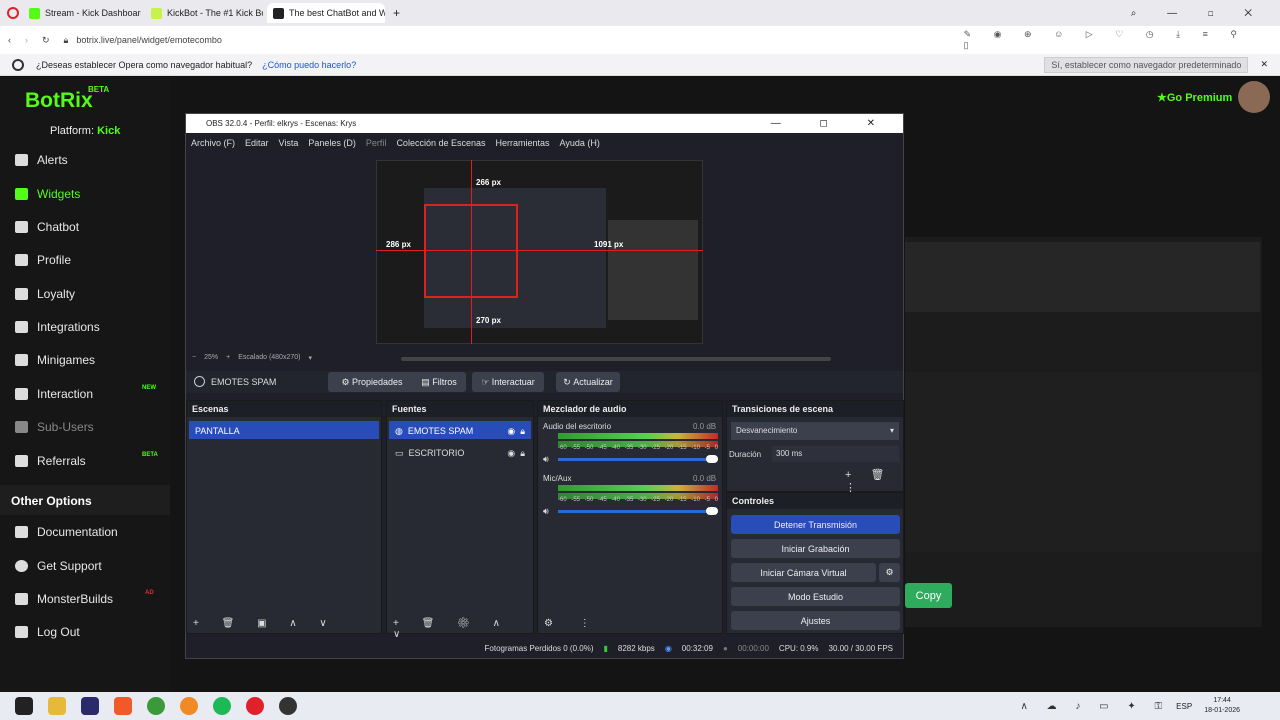 The image size is (1280, 720). Describe the element at coordinates (288, 706) in the screenshot. I see `obs-icon` at that location.